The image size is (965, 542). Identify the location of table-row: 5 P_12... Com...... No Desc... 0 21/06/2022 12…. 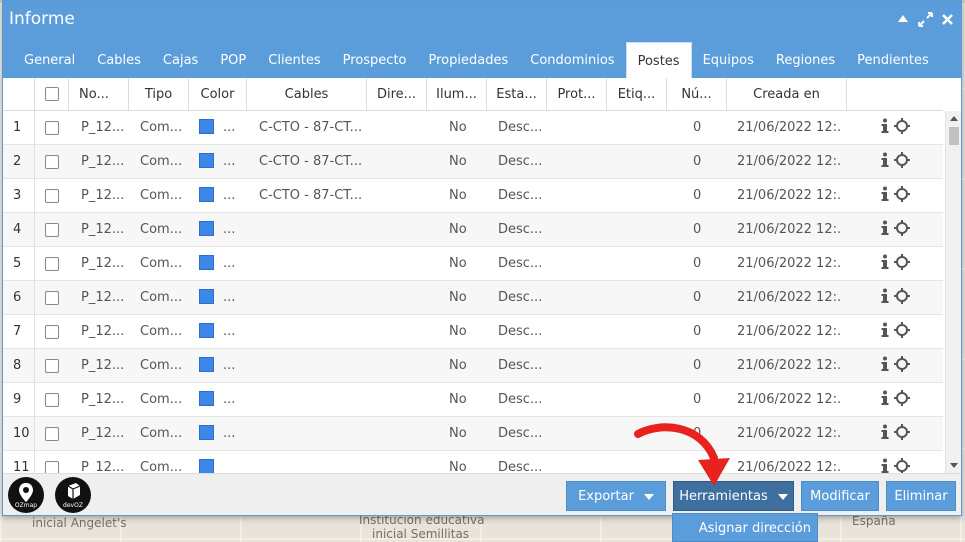
(473, 264).